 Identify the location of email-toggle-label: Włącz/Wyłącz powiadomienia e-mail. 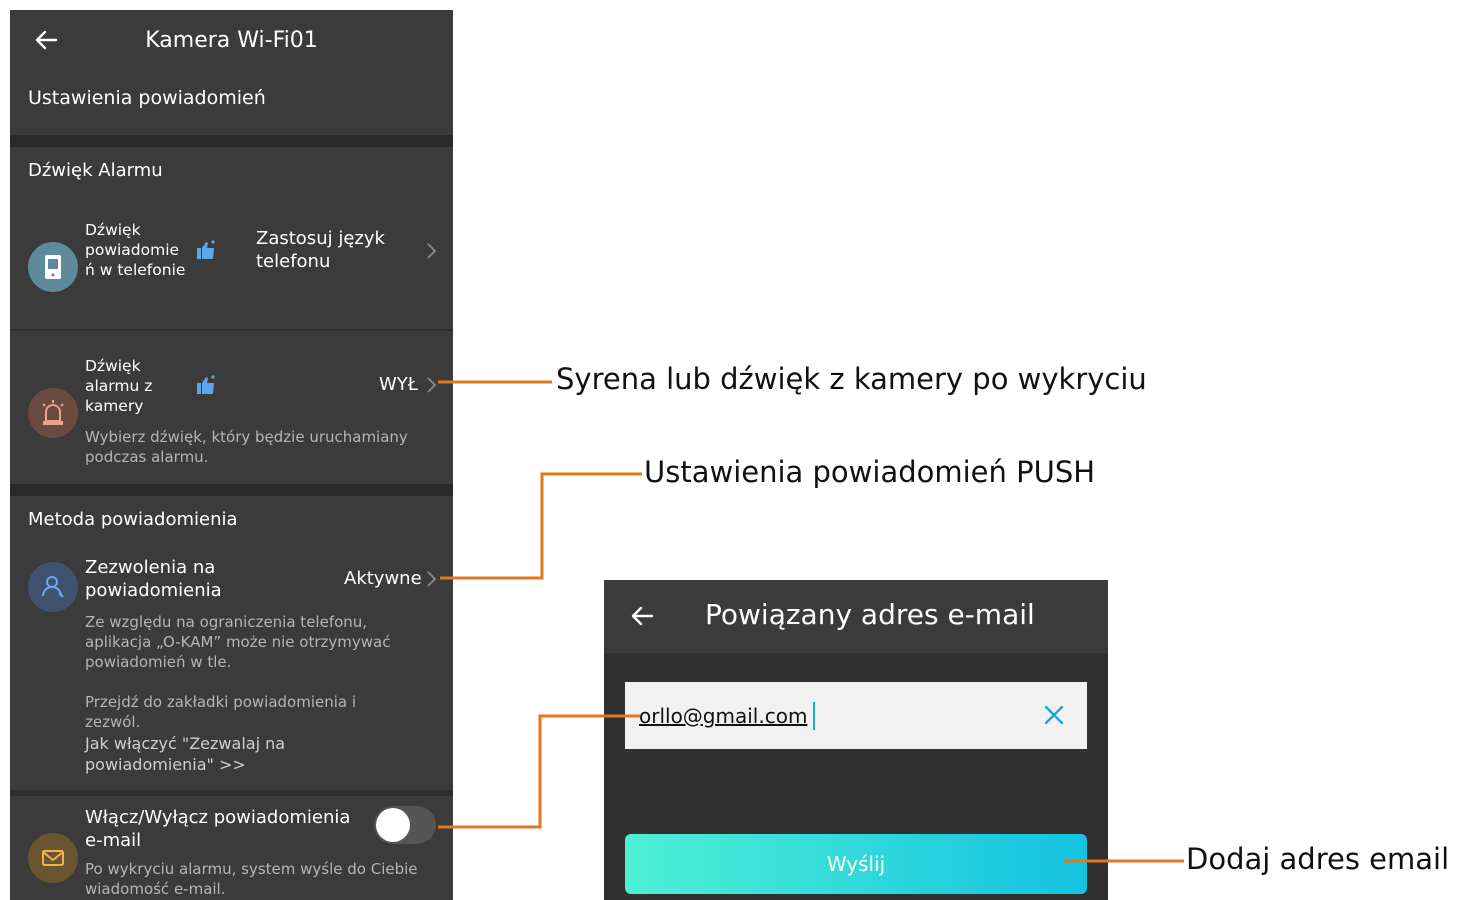
(218, 829).